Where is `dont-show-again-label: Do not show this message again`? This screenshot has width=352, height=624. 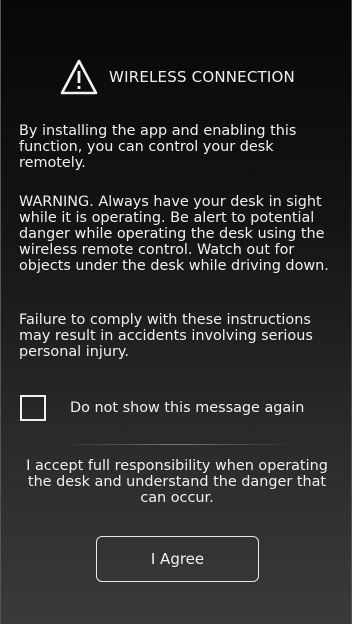
dont-show-again-label: Do not show this message again is located at coordinates (187, 408).